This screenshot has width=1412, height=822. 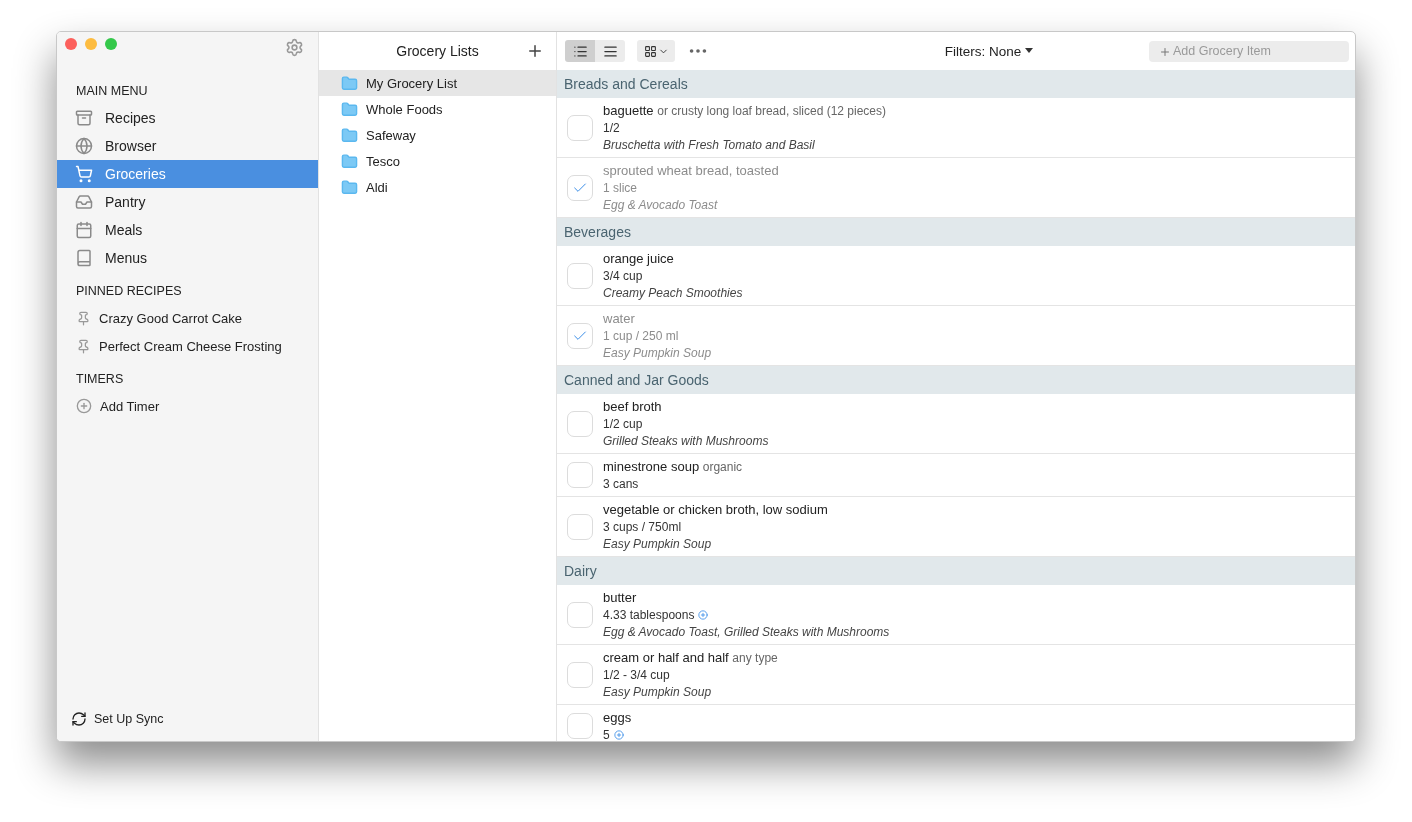 I want to click on sidebar-item-label: Pantry, so click(x=125, y=202).